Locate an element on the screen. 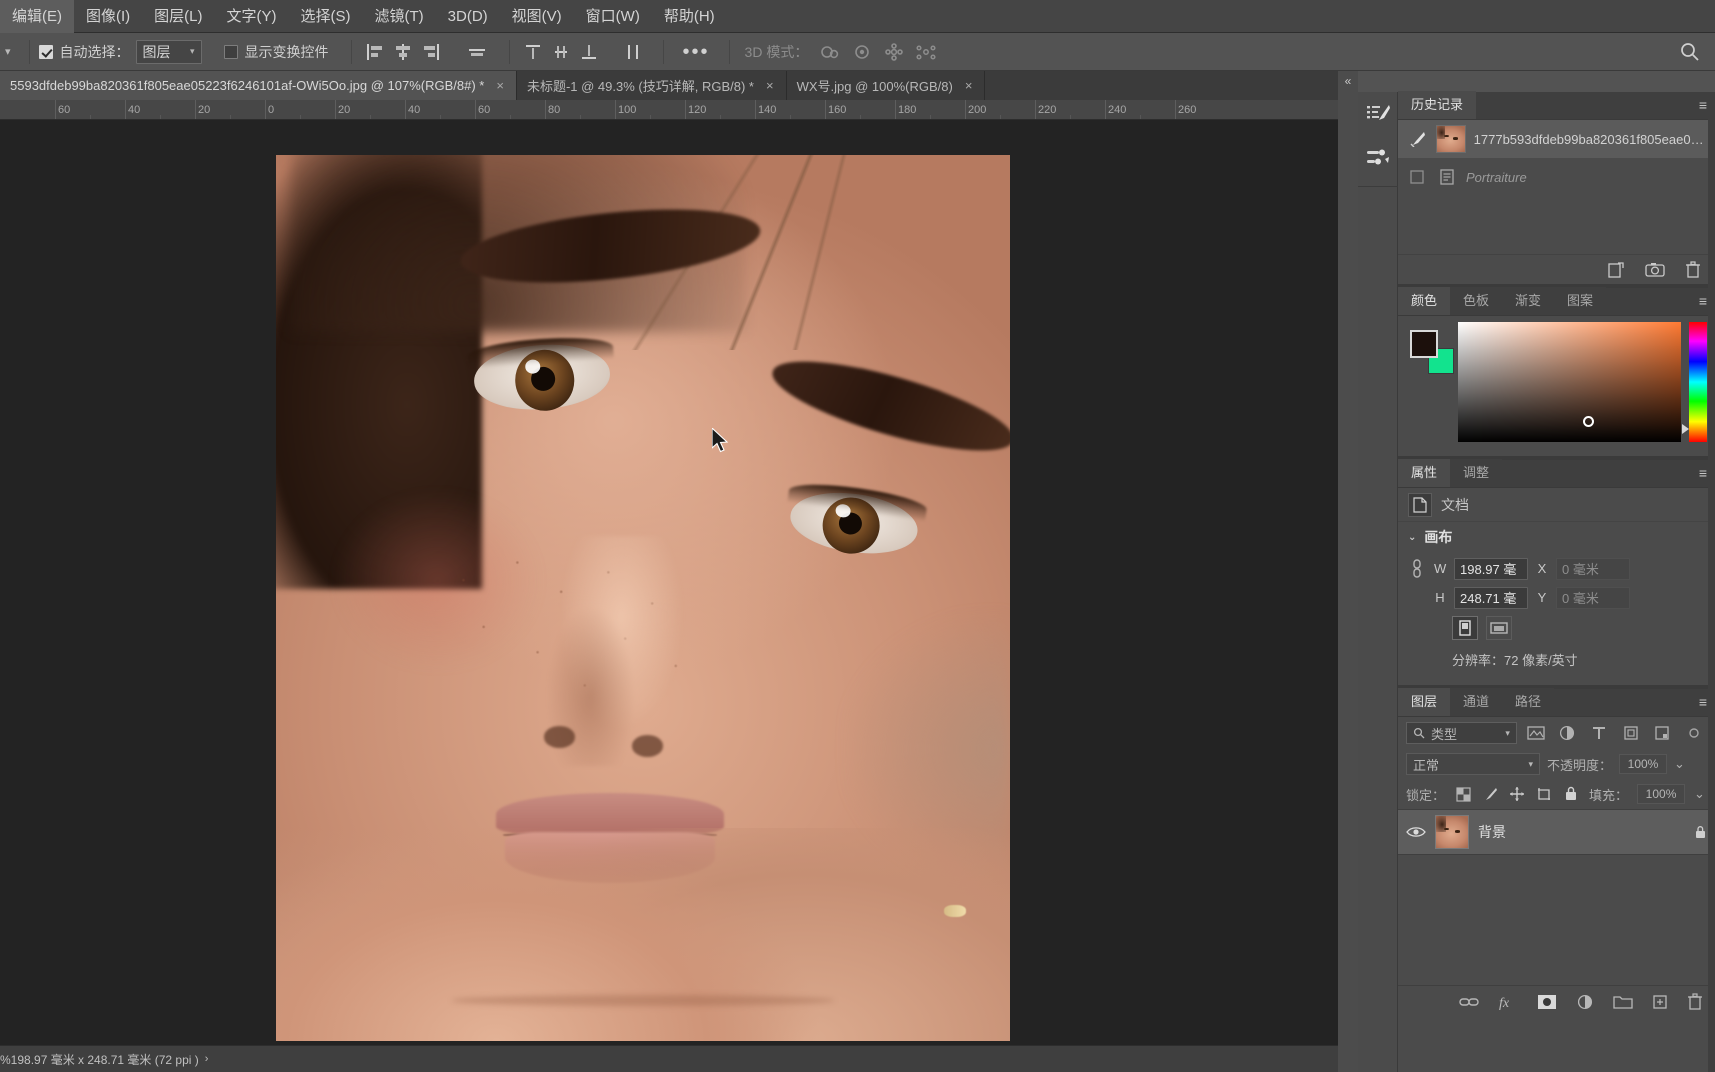 The width and height of the screenshot is (1715, 1072). hue-slider is located at coordinates (1694, 382).